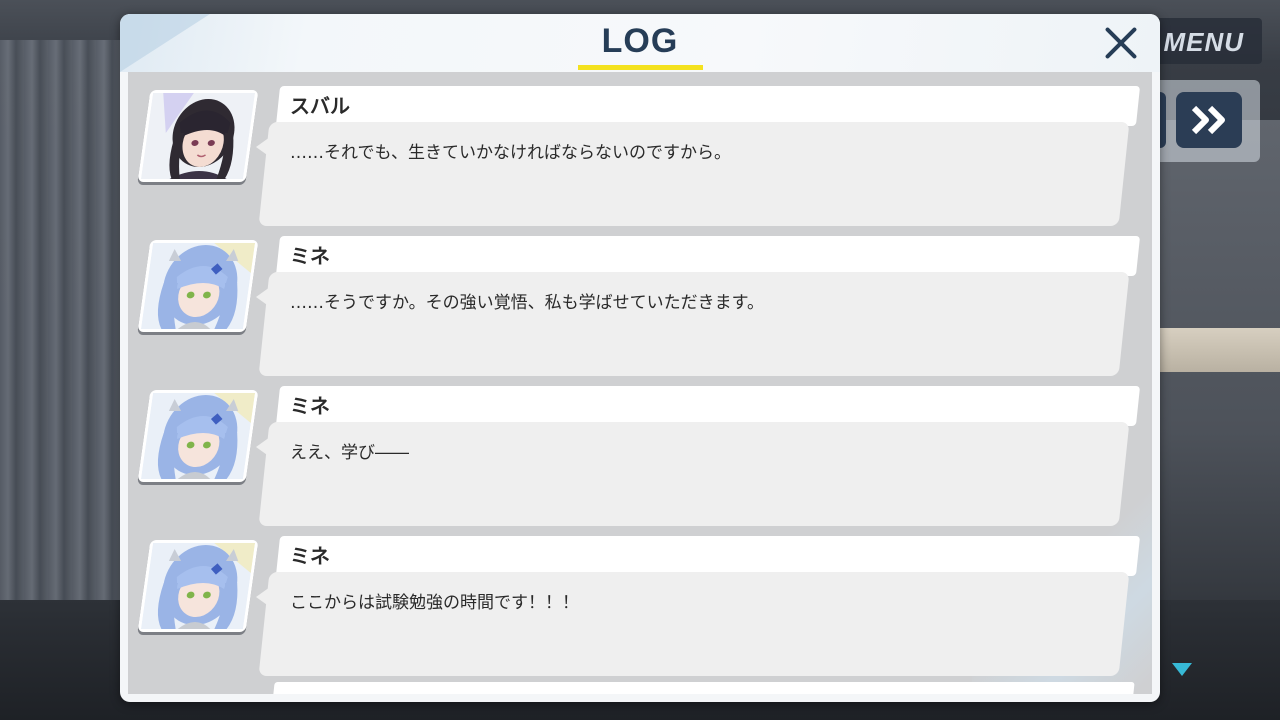  Describe the element at coordinates (65, 340) in the screenshot. I see `curtain` at that location.